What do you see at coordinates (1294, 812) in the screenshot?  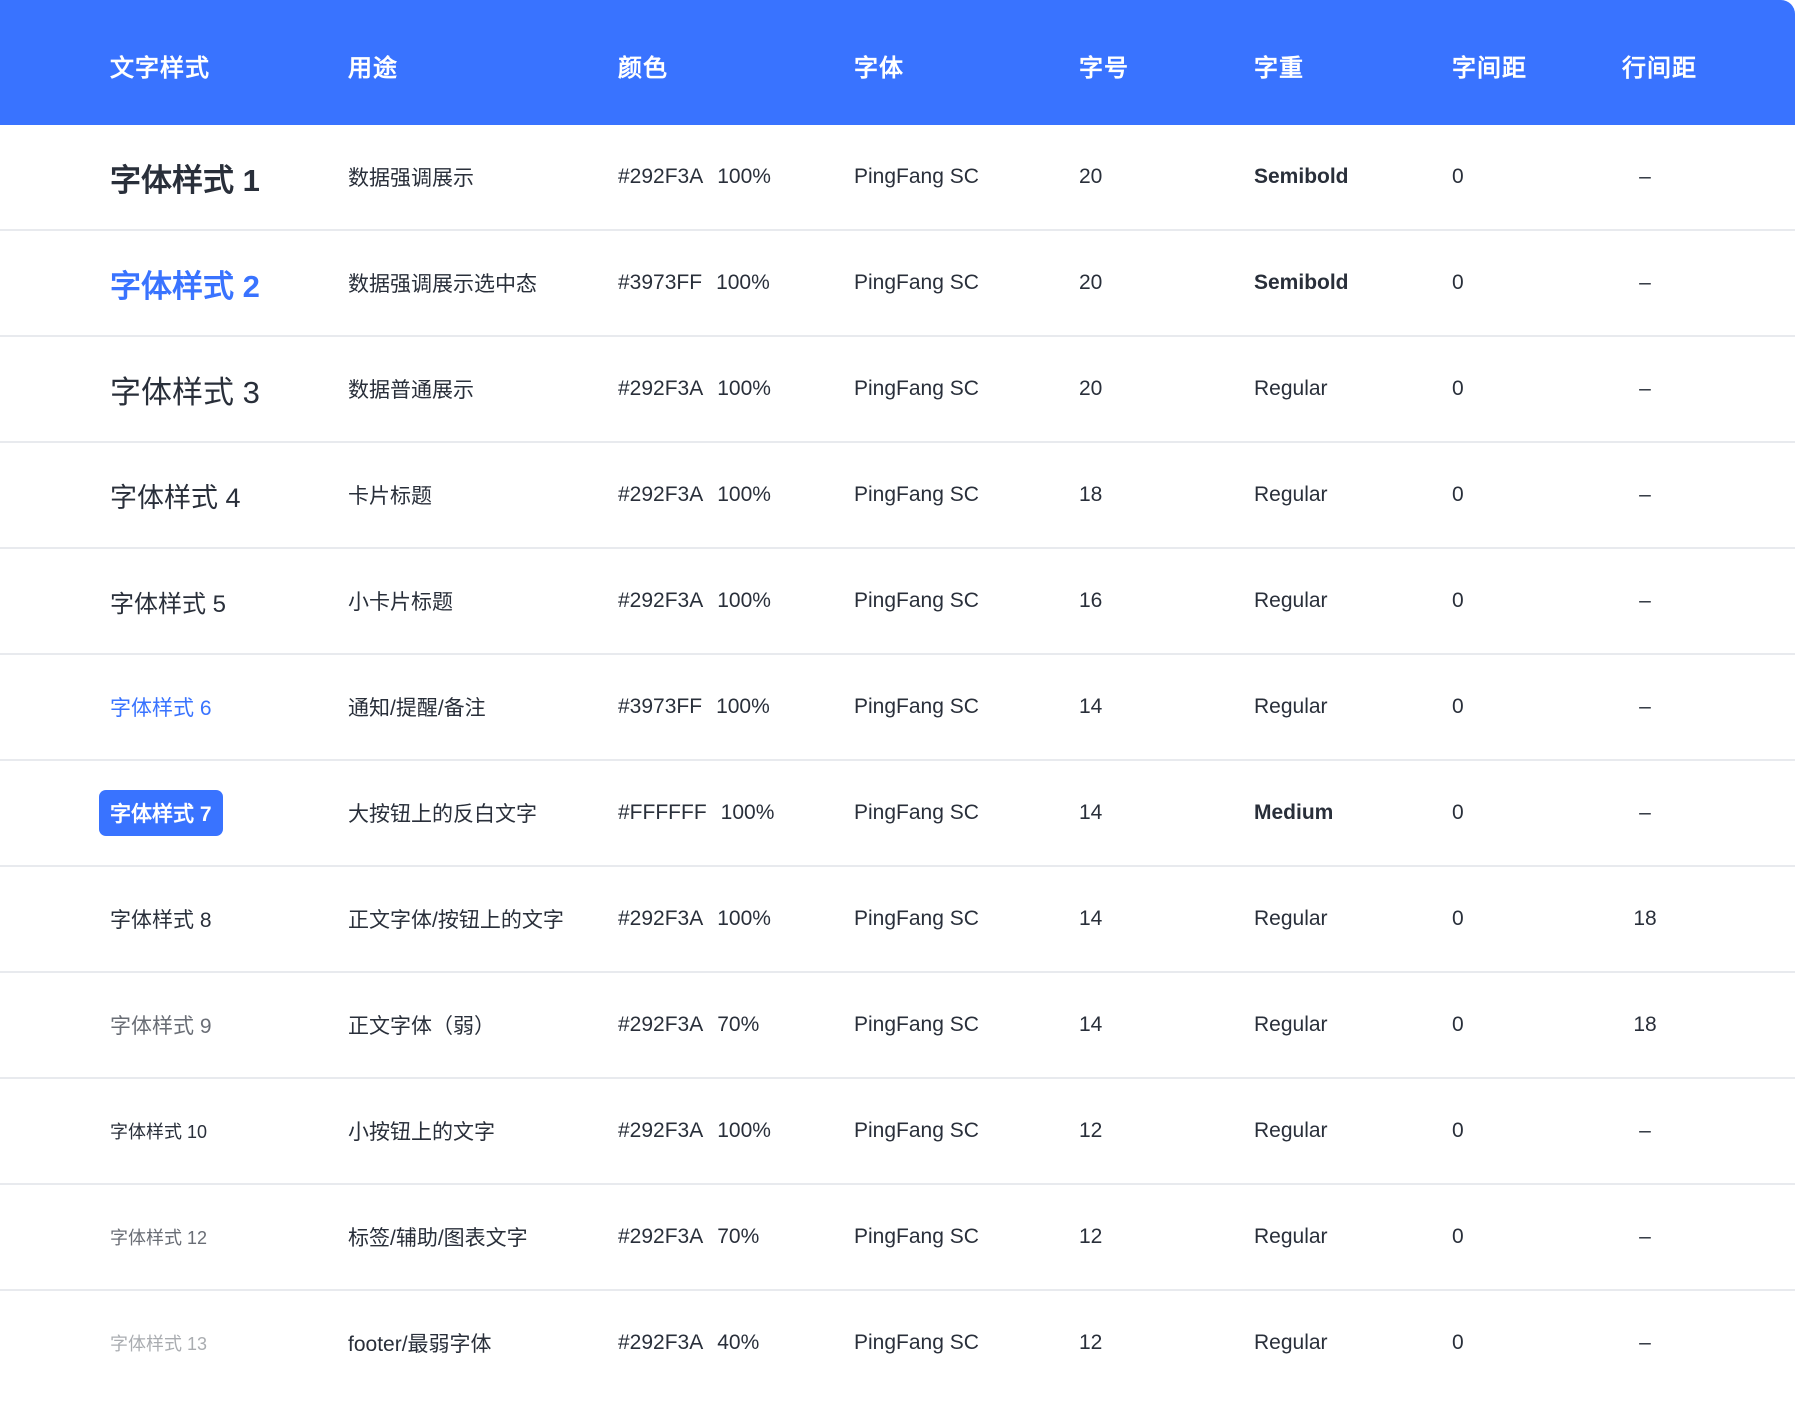 I see `font-weight-text: Medium` at bounding box center [1294, 812].